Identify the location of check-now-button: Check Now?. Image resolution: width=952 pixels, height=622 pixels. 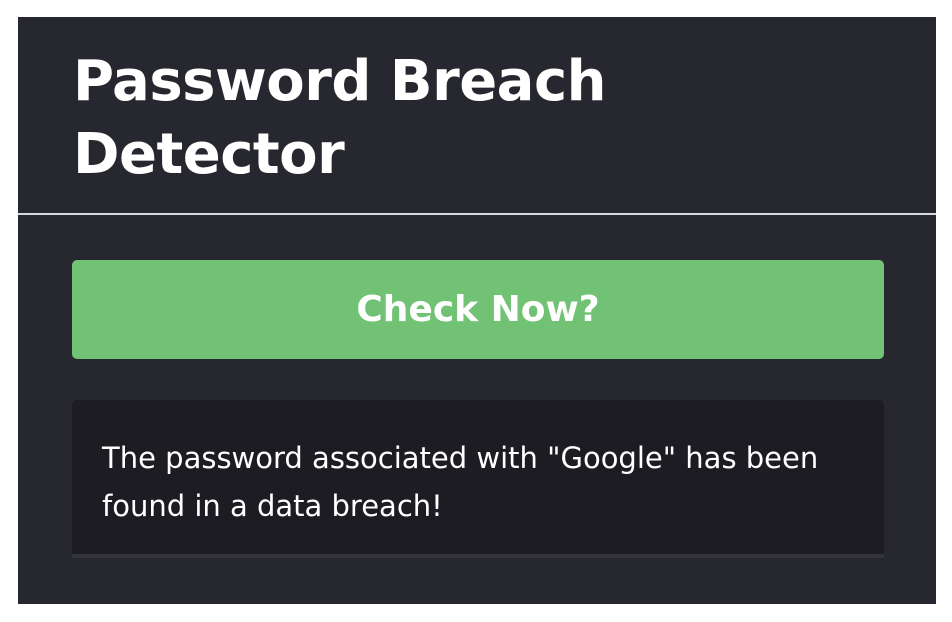
(478, 309).